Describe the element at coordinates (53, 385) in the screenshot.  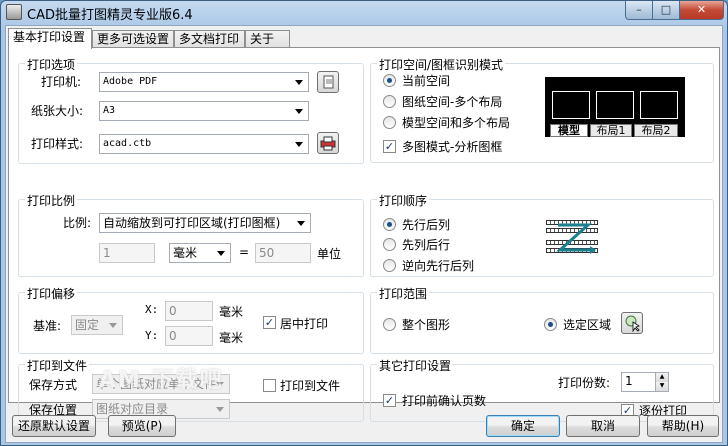
I see `save-mode-label: 保存方式` at that location.